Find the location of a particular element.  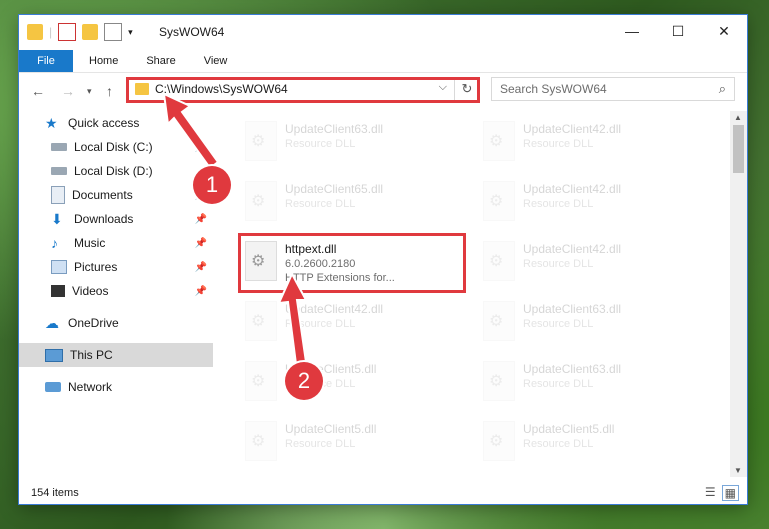

forward-arrow-icon: → is located at coordinates (68, 91).